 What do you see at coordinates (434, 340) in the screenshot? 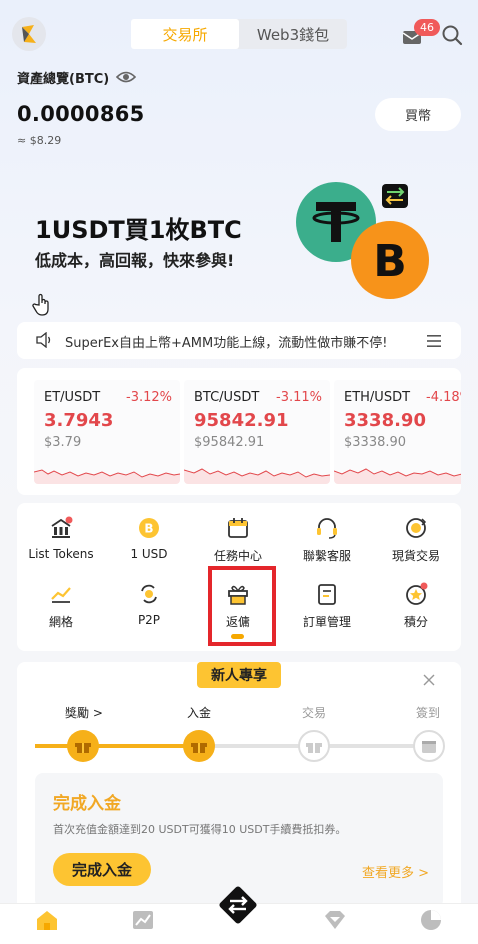
I see `menu-icon` at bounding box center [434, 340].